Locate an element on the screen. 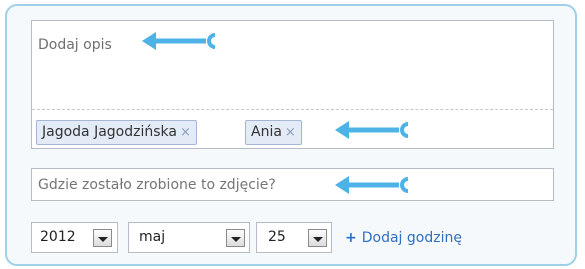  tag-ania: Ania × is located at coordinates (273, 132).